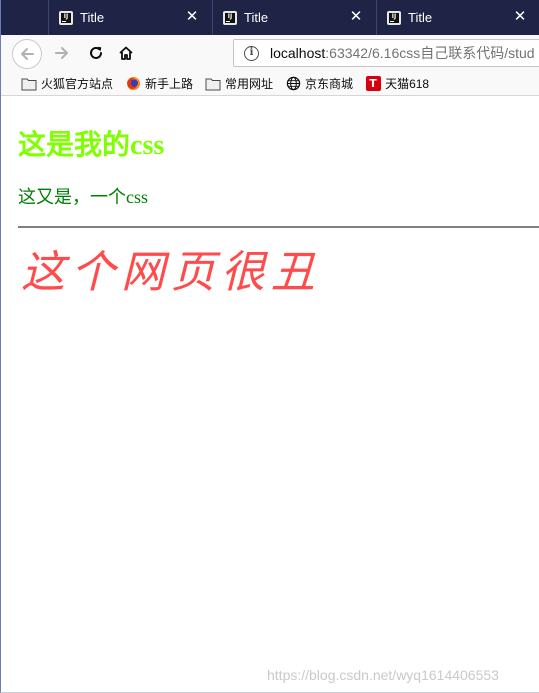  What do you see at coordinates (373, 83) in the screenshot?
I see `tmall-icon: T` at bounding box center [373, 83].